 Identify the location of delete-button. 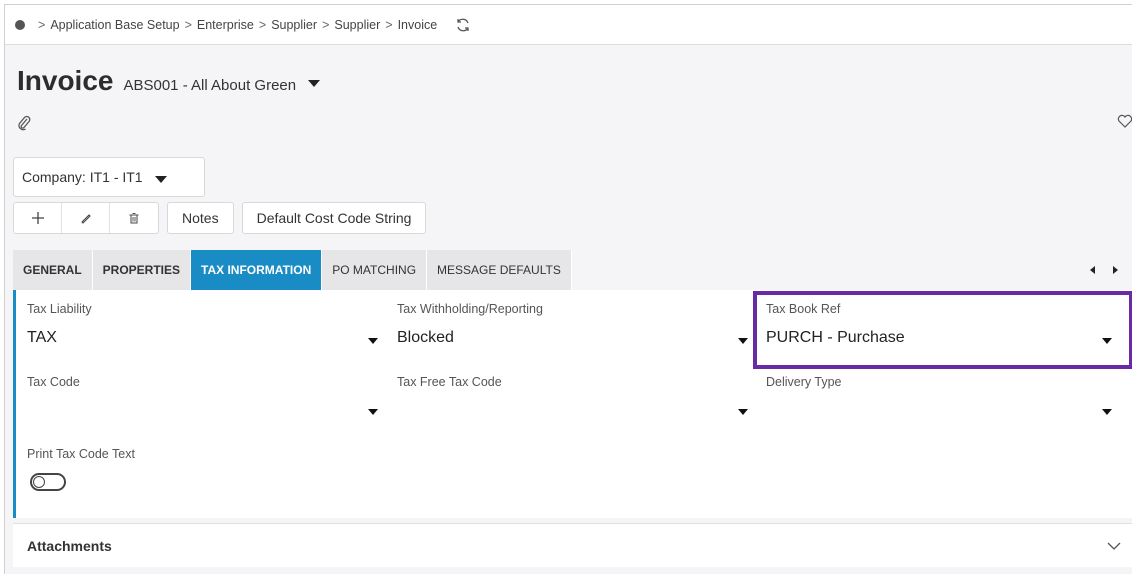
(134, 218).